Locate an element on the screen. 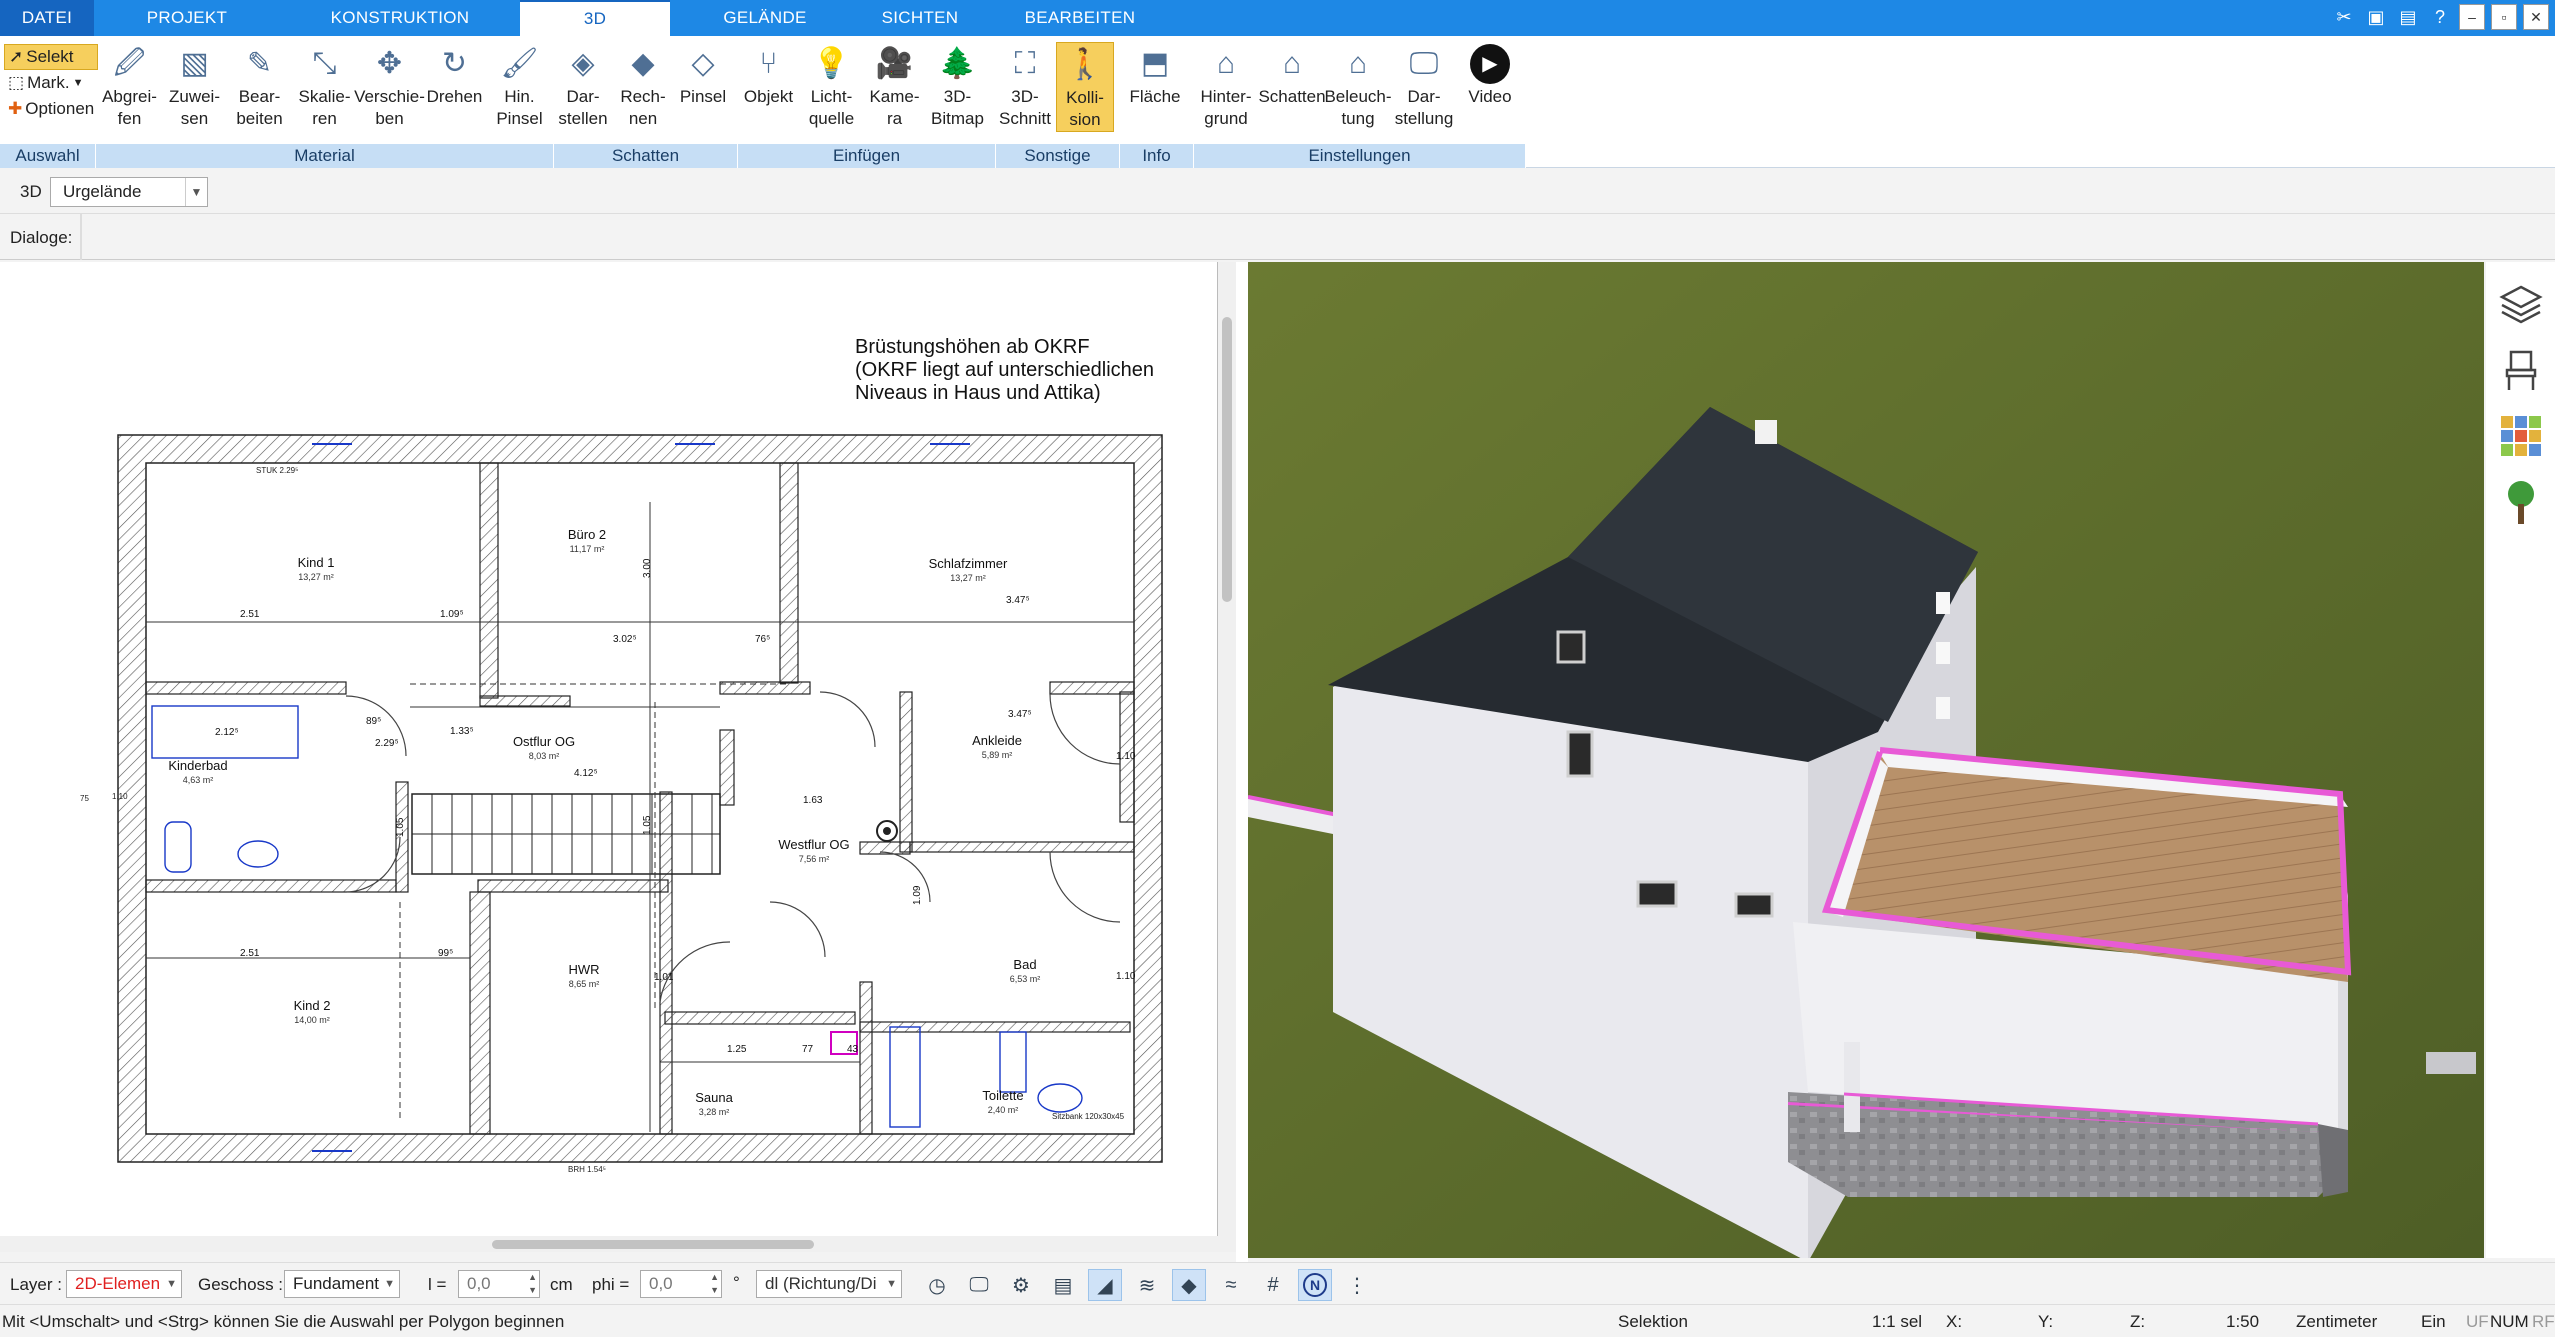 Image resolution: width=2555 pixels, height=1337 pixels. save-icon: ▣ is located at coordinates (2376, 17).